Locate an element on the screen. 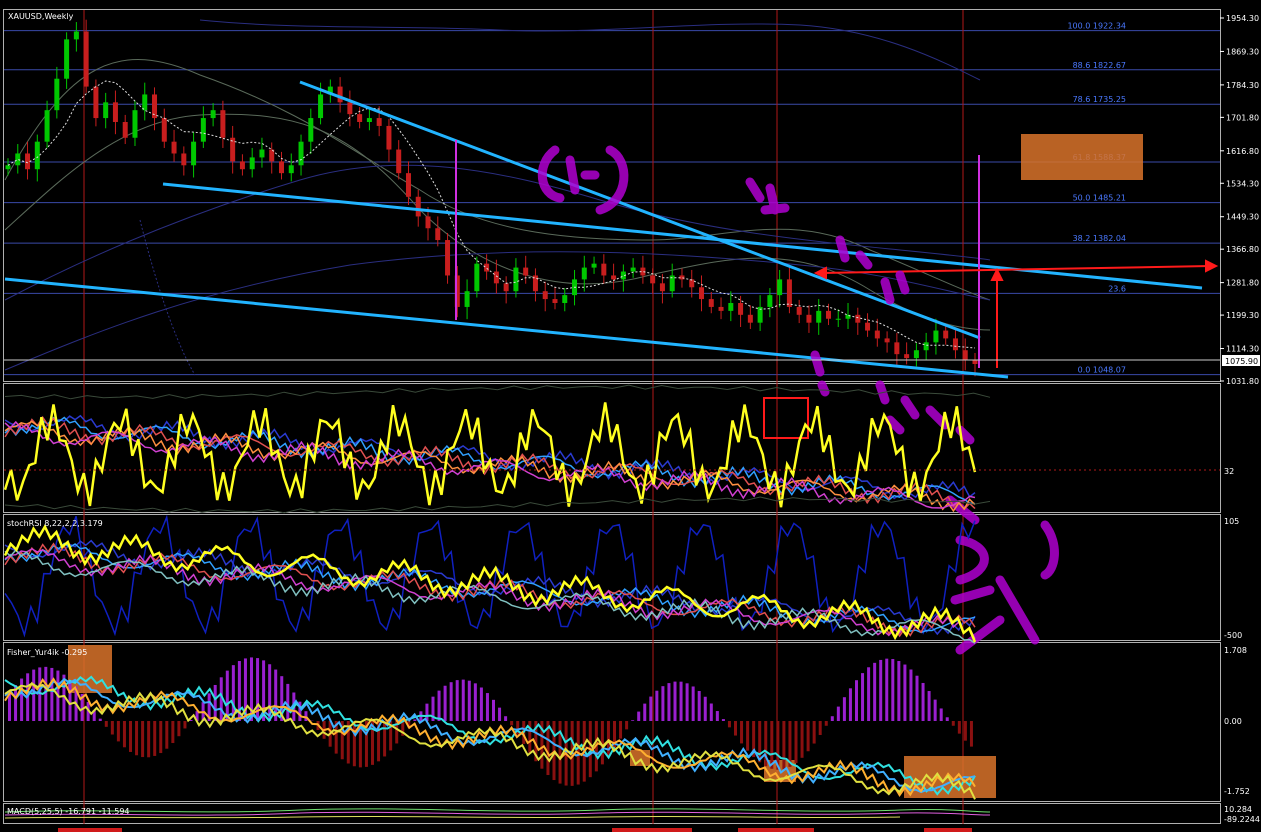 Image resolution: width=1261 pixels, height=832 pixels. macd-panel-frame is located at coordinates (612, 813).